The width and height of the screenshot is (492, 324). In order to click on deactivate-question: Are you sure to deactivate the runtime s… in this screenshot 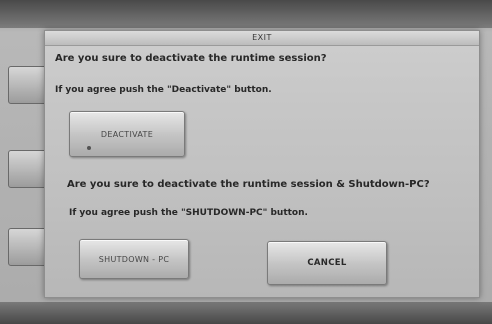, I will do `click(191, 58)`.